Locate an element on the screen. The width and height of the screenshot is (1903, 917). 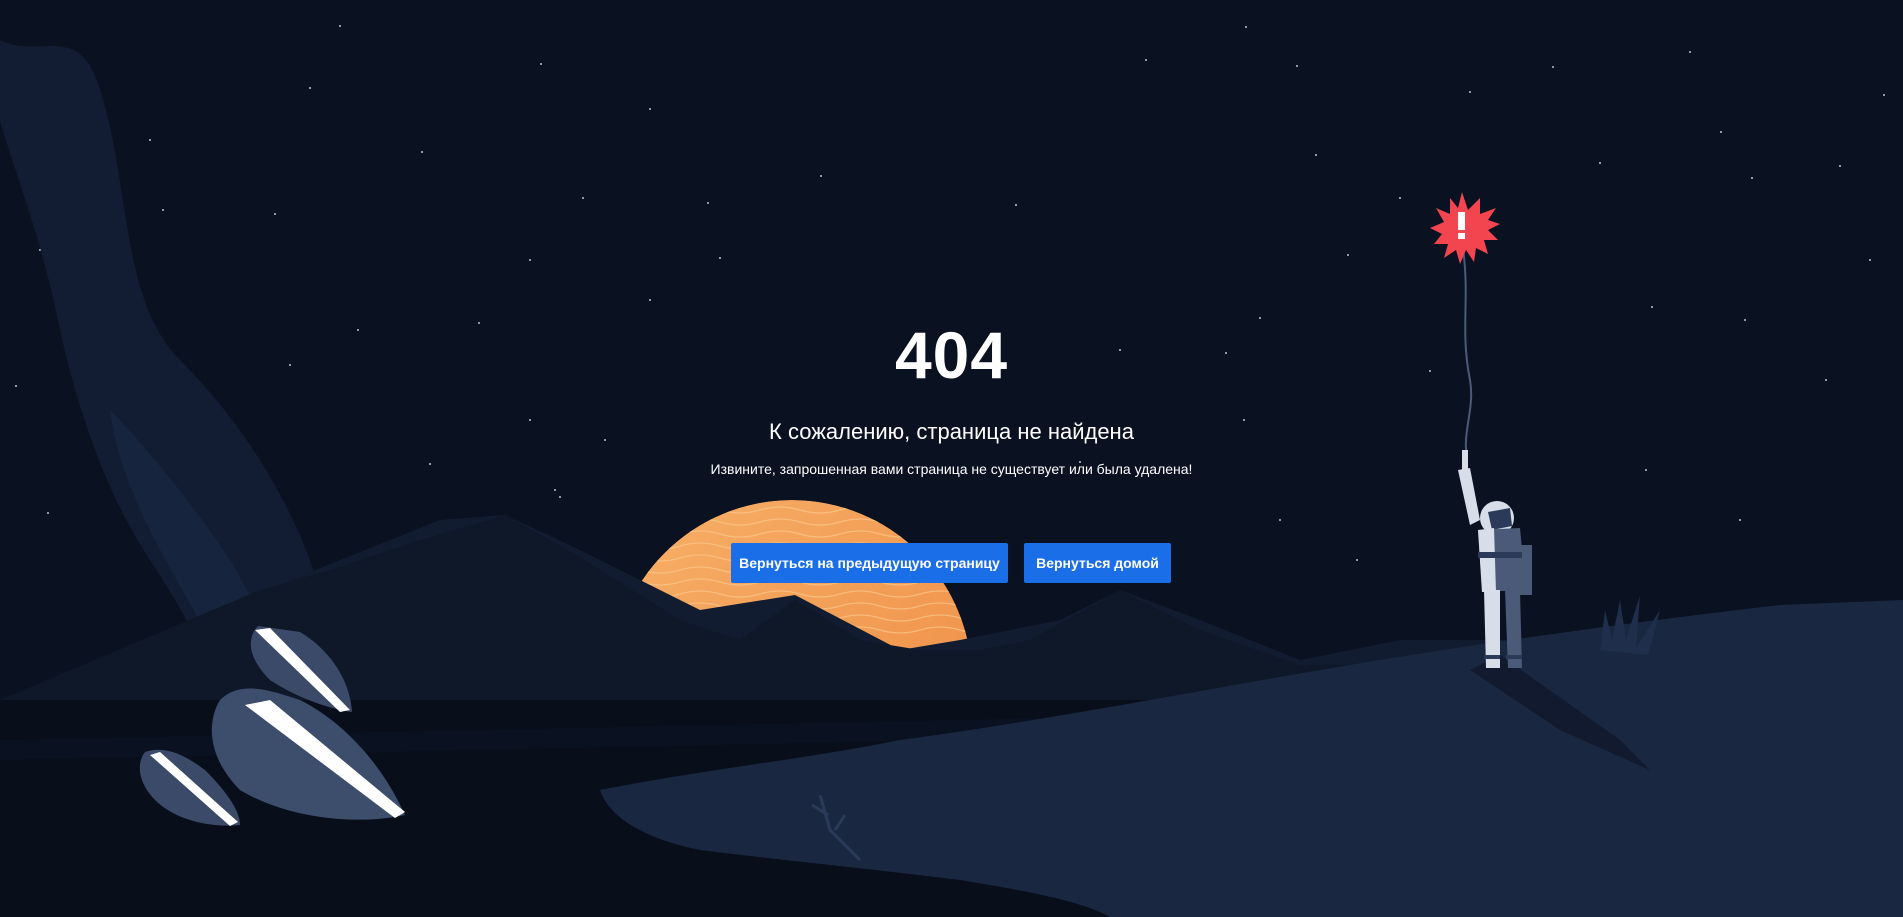
error-code: 404 is located at coordinates (951, 355).